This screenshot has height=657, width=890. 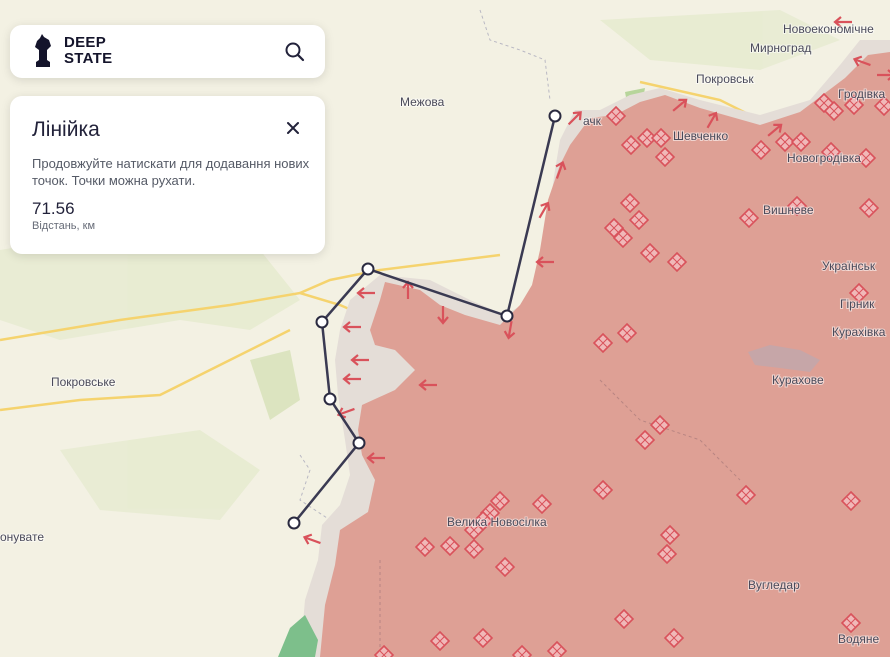 What do you see at coordinates (64, 226) in the screenshot?
I see `distance-unit-label: Відстань, км` at bounding box center [64, 226].